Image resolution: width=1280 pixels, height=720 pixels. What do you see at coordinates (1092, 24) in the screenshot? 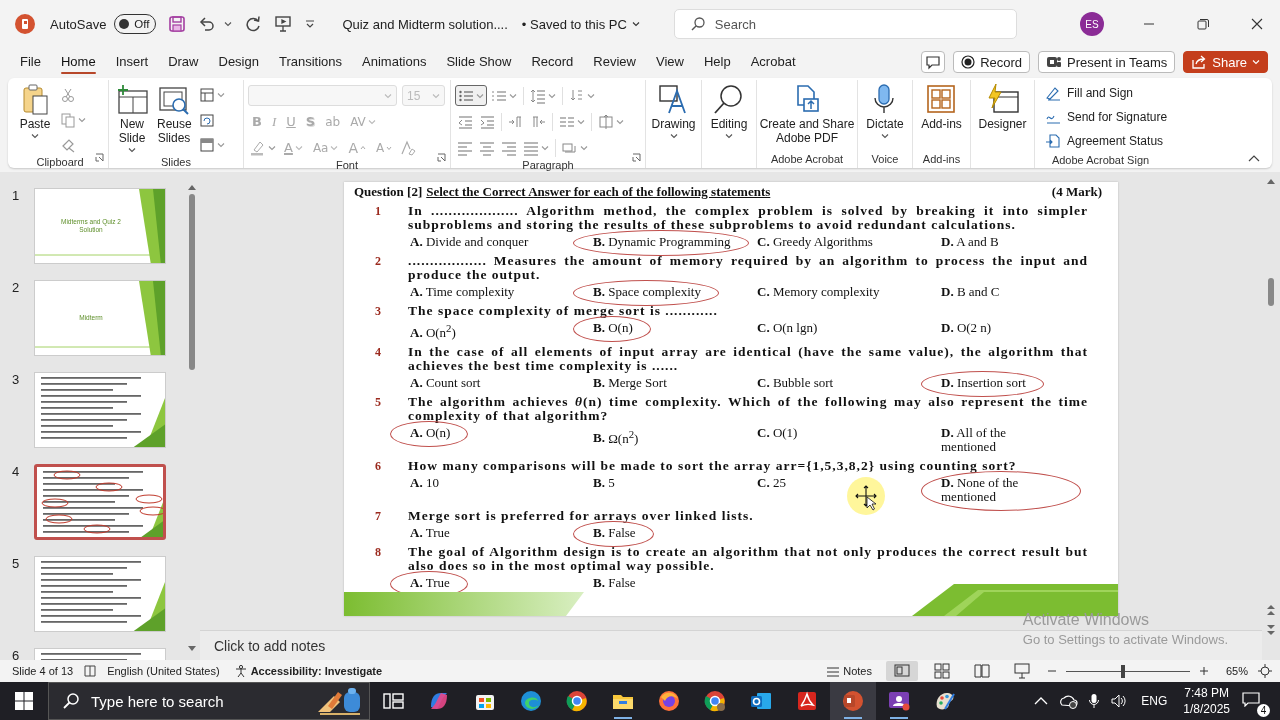
I see `account-avatar: ES` at bounding box center [1092, 24].